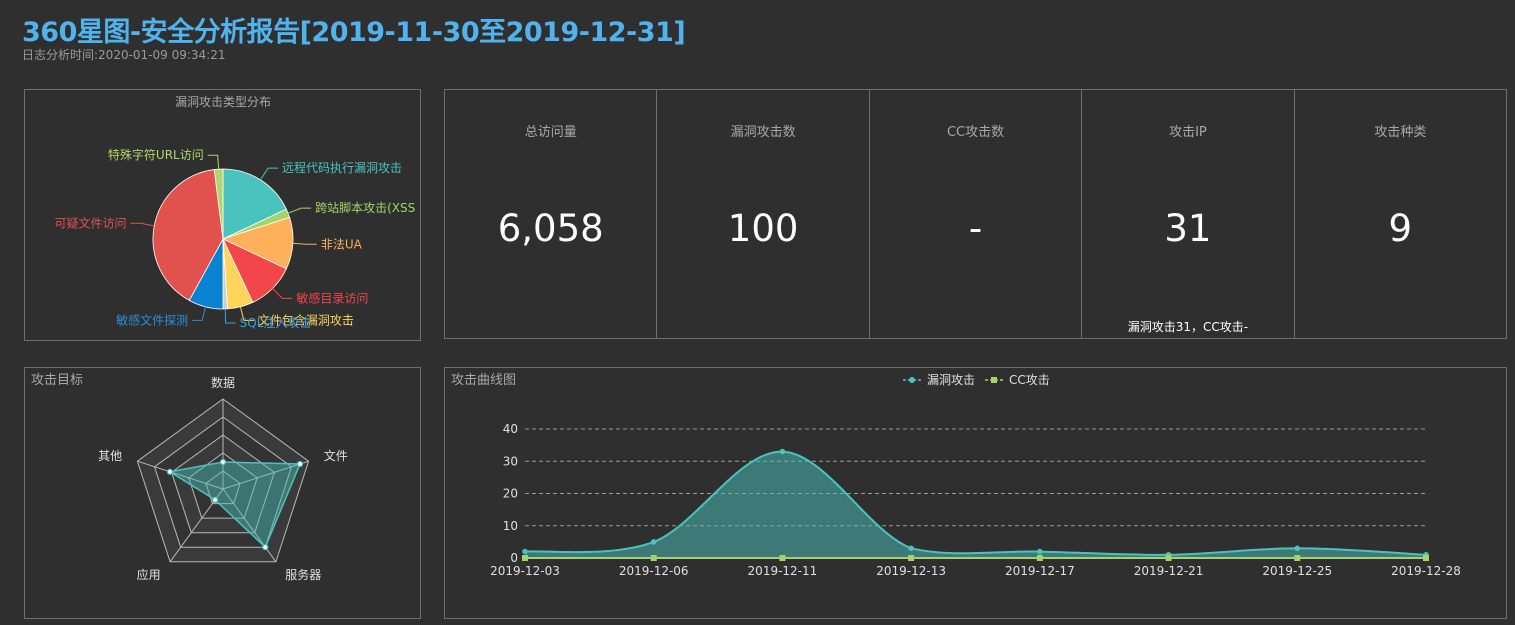 This screenshot has width=1515, height=625. Describe the element at coordinates (1188, 228) in the screenshot. I see `stat-value: 31` at that location.